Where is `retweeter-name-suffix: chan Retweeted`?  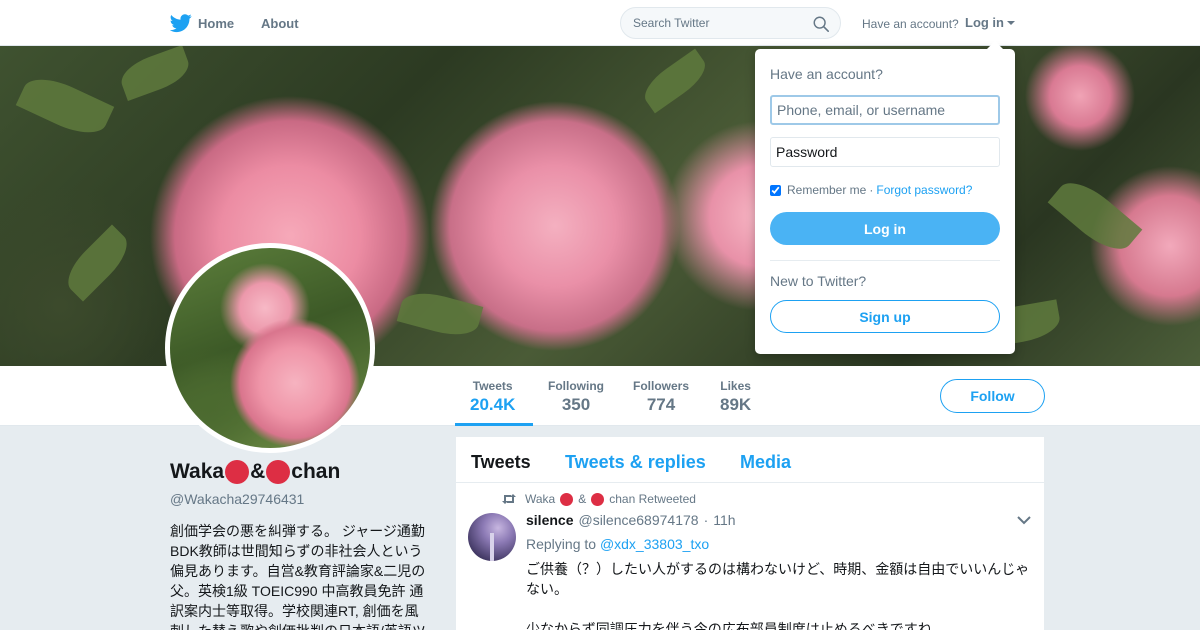
retweeter-name-suffix: chan Retweeted is located at coordinates (652, 499).